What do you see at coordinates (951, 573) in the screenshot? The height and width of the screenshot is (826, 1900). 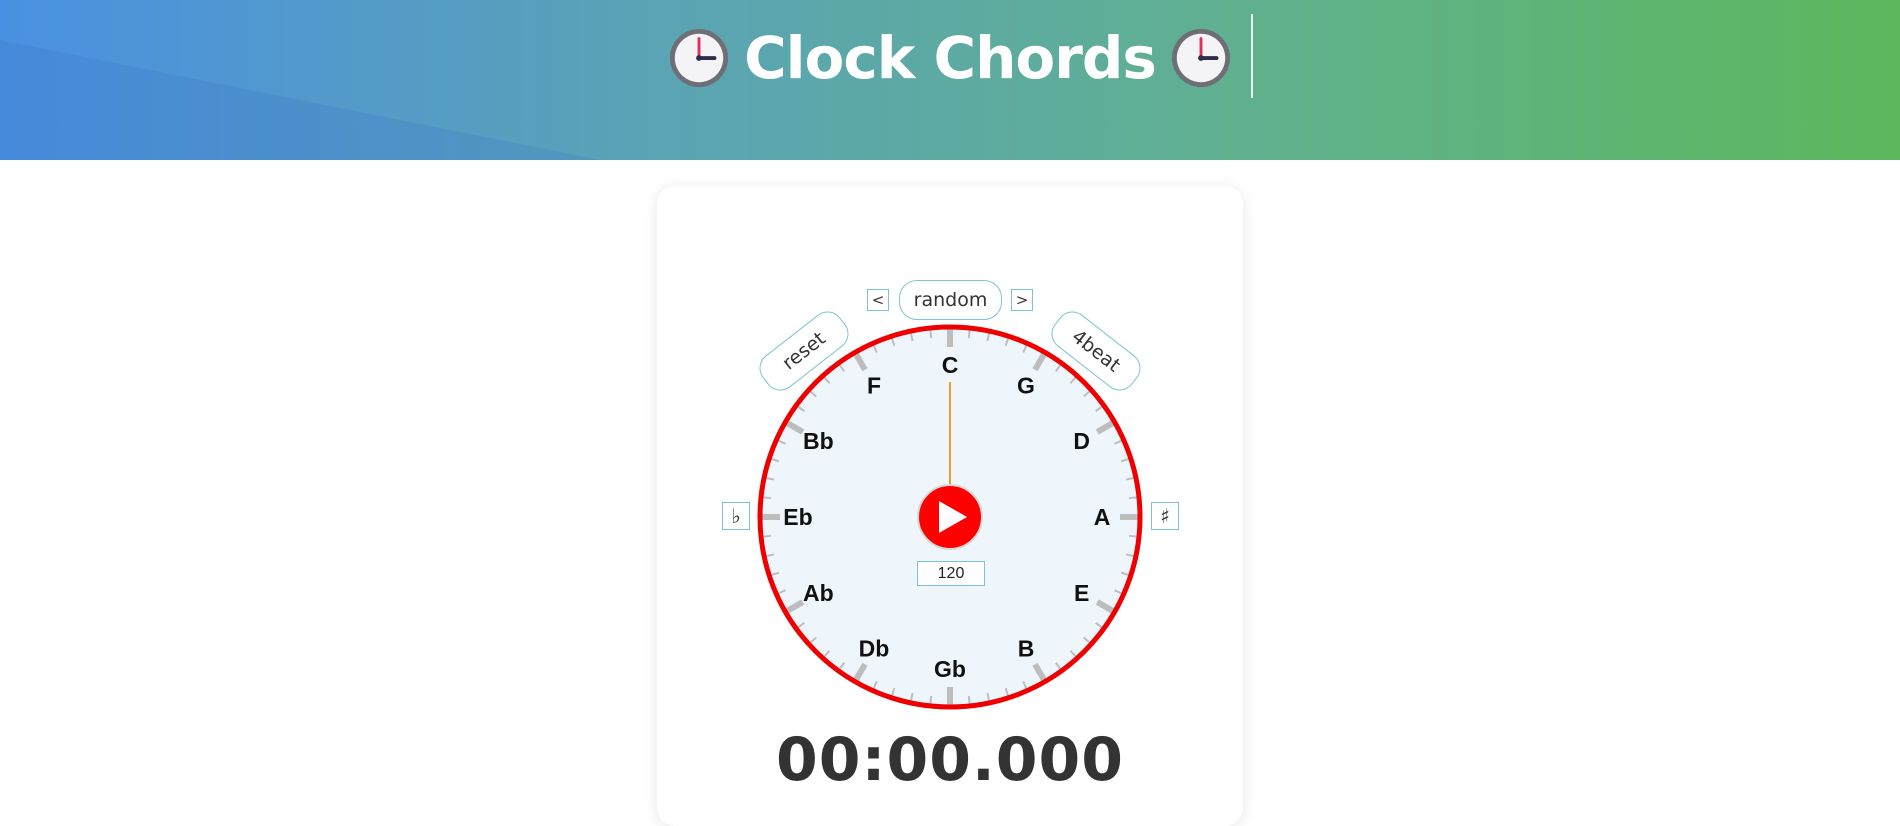 I see `bpm-input` at bounding box center [951, 573].